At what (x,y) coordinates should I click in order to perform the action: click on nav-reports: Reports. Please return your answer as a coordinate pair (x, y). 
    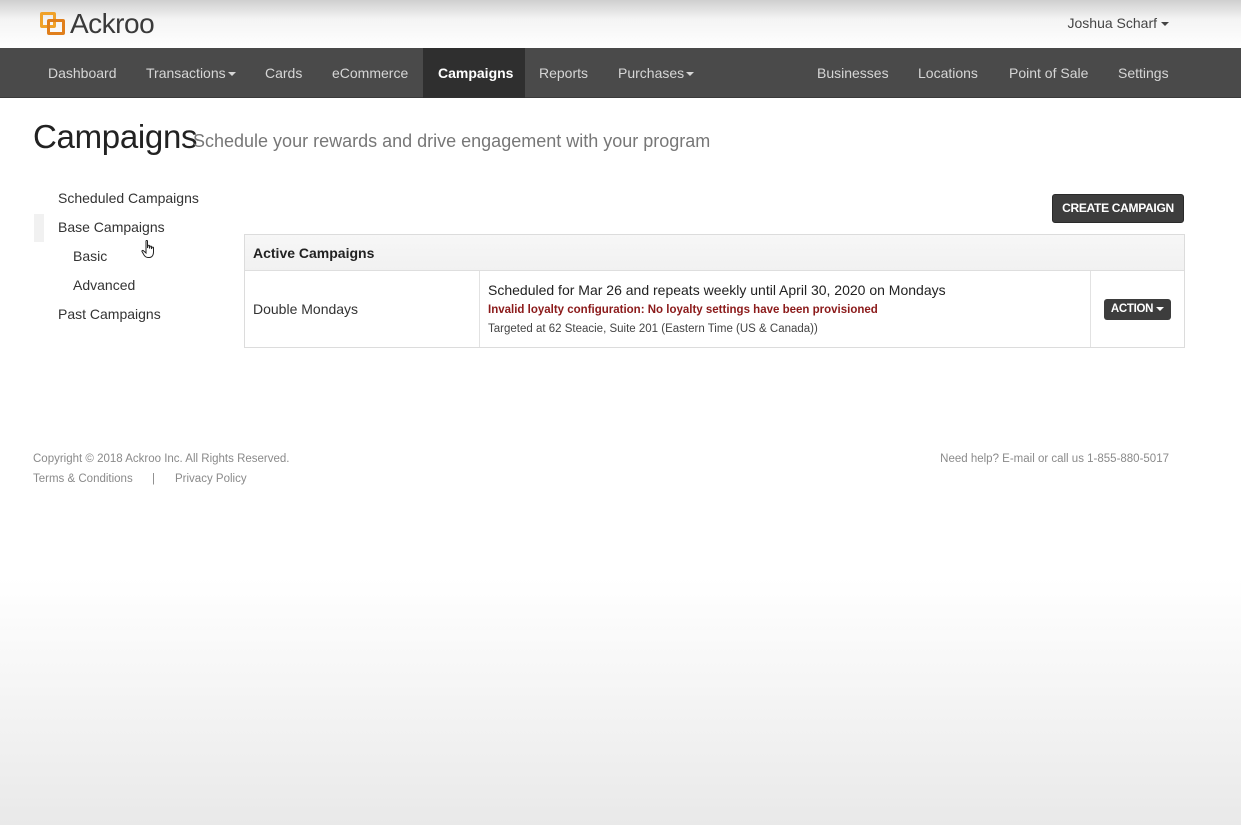
    Looking at the image, I should click on (563, 73).